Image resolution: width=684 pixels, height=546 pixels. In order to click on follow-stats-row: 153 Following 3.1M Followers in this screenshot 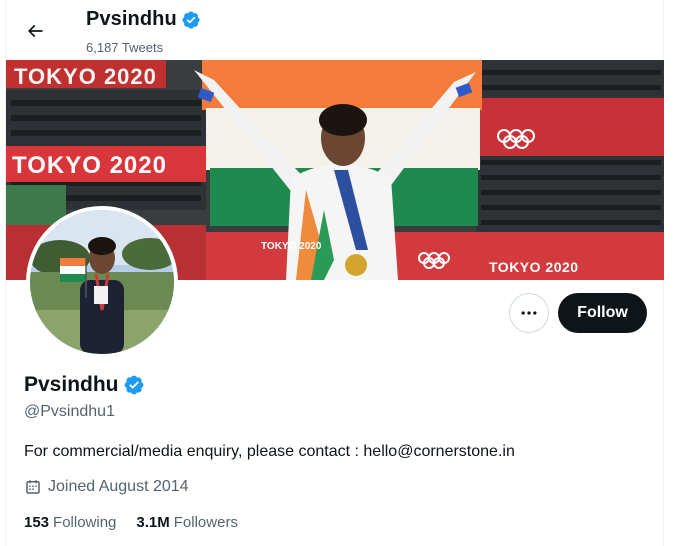, I will do `click(141, 522)`.